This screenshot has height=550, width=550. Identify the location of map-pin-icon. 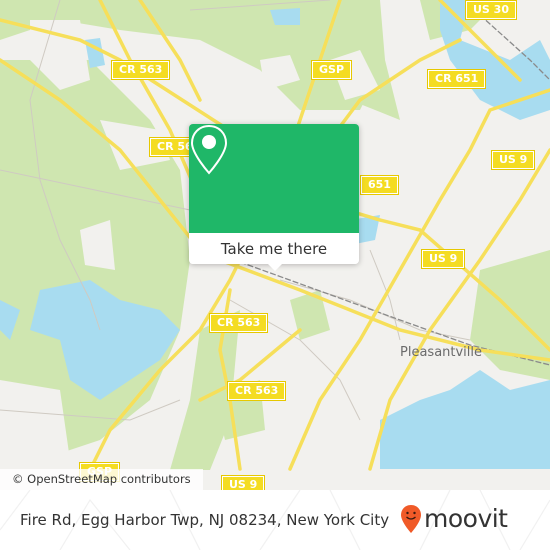
(209, 149).